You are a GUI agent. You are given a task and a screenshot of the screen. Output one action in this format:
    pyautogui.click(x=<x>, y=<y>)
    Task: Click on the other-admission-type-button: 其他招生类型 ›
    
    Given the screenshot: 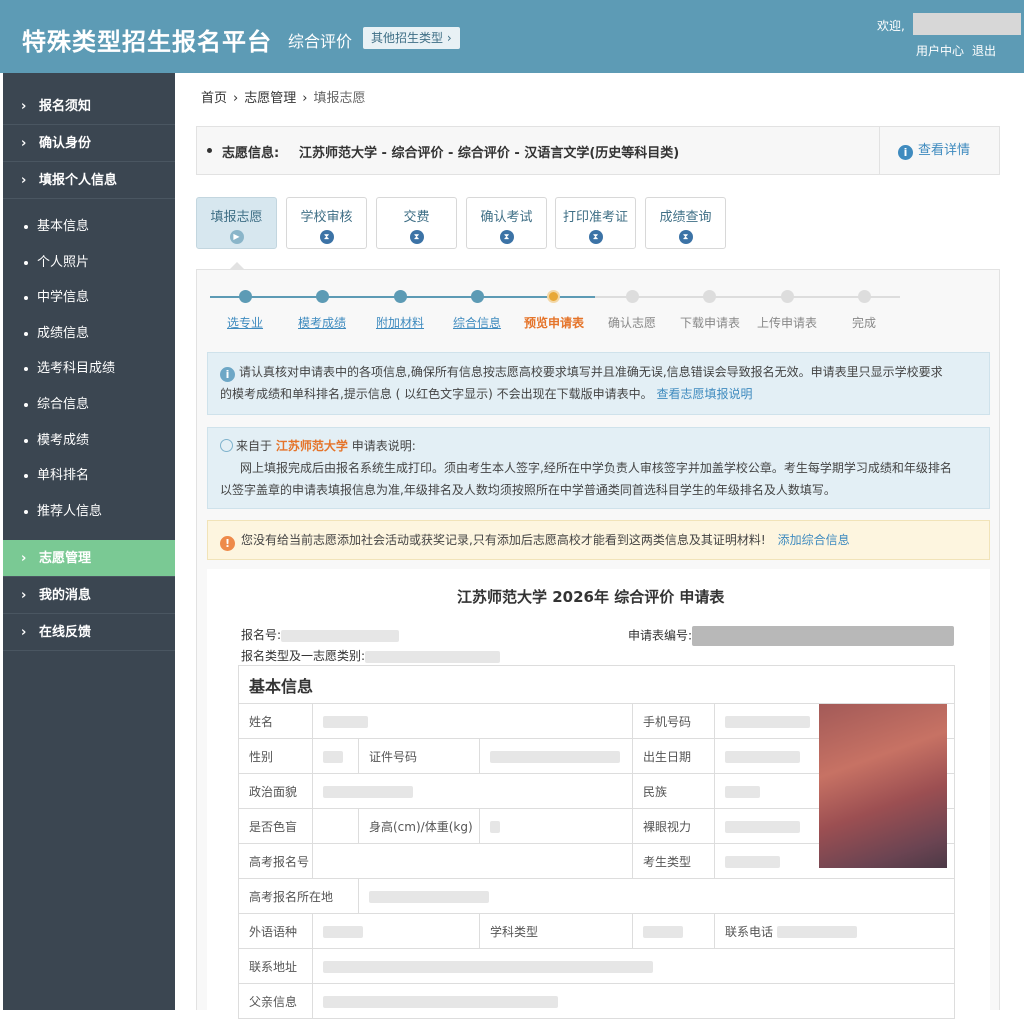 What is the action you would take?
    pyautogui.click(x=411, y=38)
    